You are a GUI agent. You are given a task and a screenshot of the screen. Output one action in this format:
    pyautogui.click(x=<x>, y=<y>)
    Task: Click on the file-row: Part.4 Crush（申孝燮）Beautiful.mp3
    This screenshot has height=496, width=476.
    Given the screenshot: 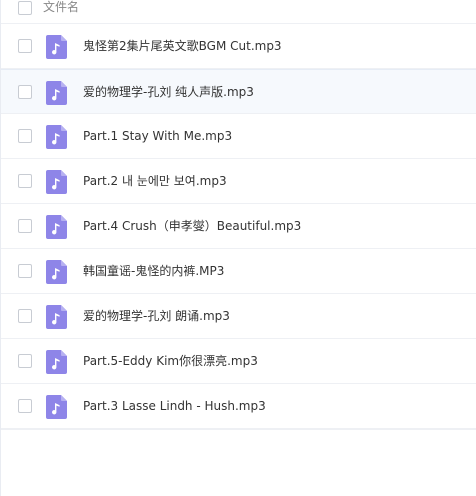 What is the action you would take?
    pyautogui.click(x=238, y=226)
    